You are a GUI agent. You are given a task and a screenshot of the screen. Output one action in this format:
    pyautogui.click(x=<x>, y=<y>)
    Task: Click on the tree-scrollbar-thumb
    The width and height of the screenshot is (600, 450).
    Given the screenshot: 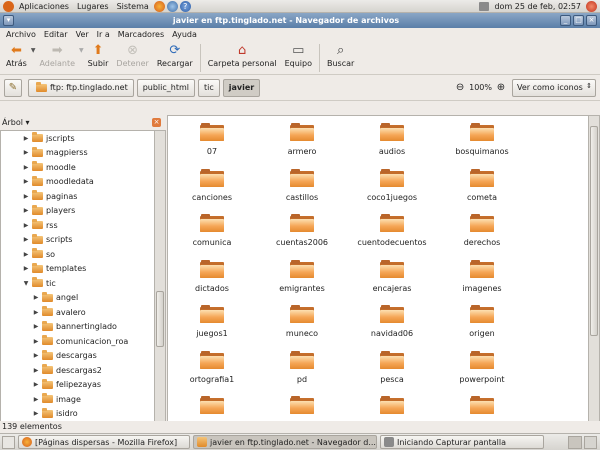 What is the action you would take?
    pyautogui.click(x=160, y=319)
    